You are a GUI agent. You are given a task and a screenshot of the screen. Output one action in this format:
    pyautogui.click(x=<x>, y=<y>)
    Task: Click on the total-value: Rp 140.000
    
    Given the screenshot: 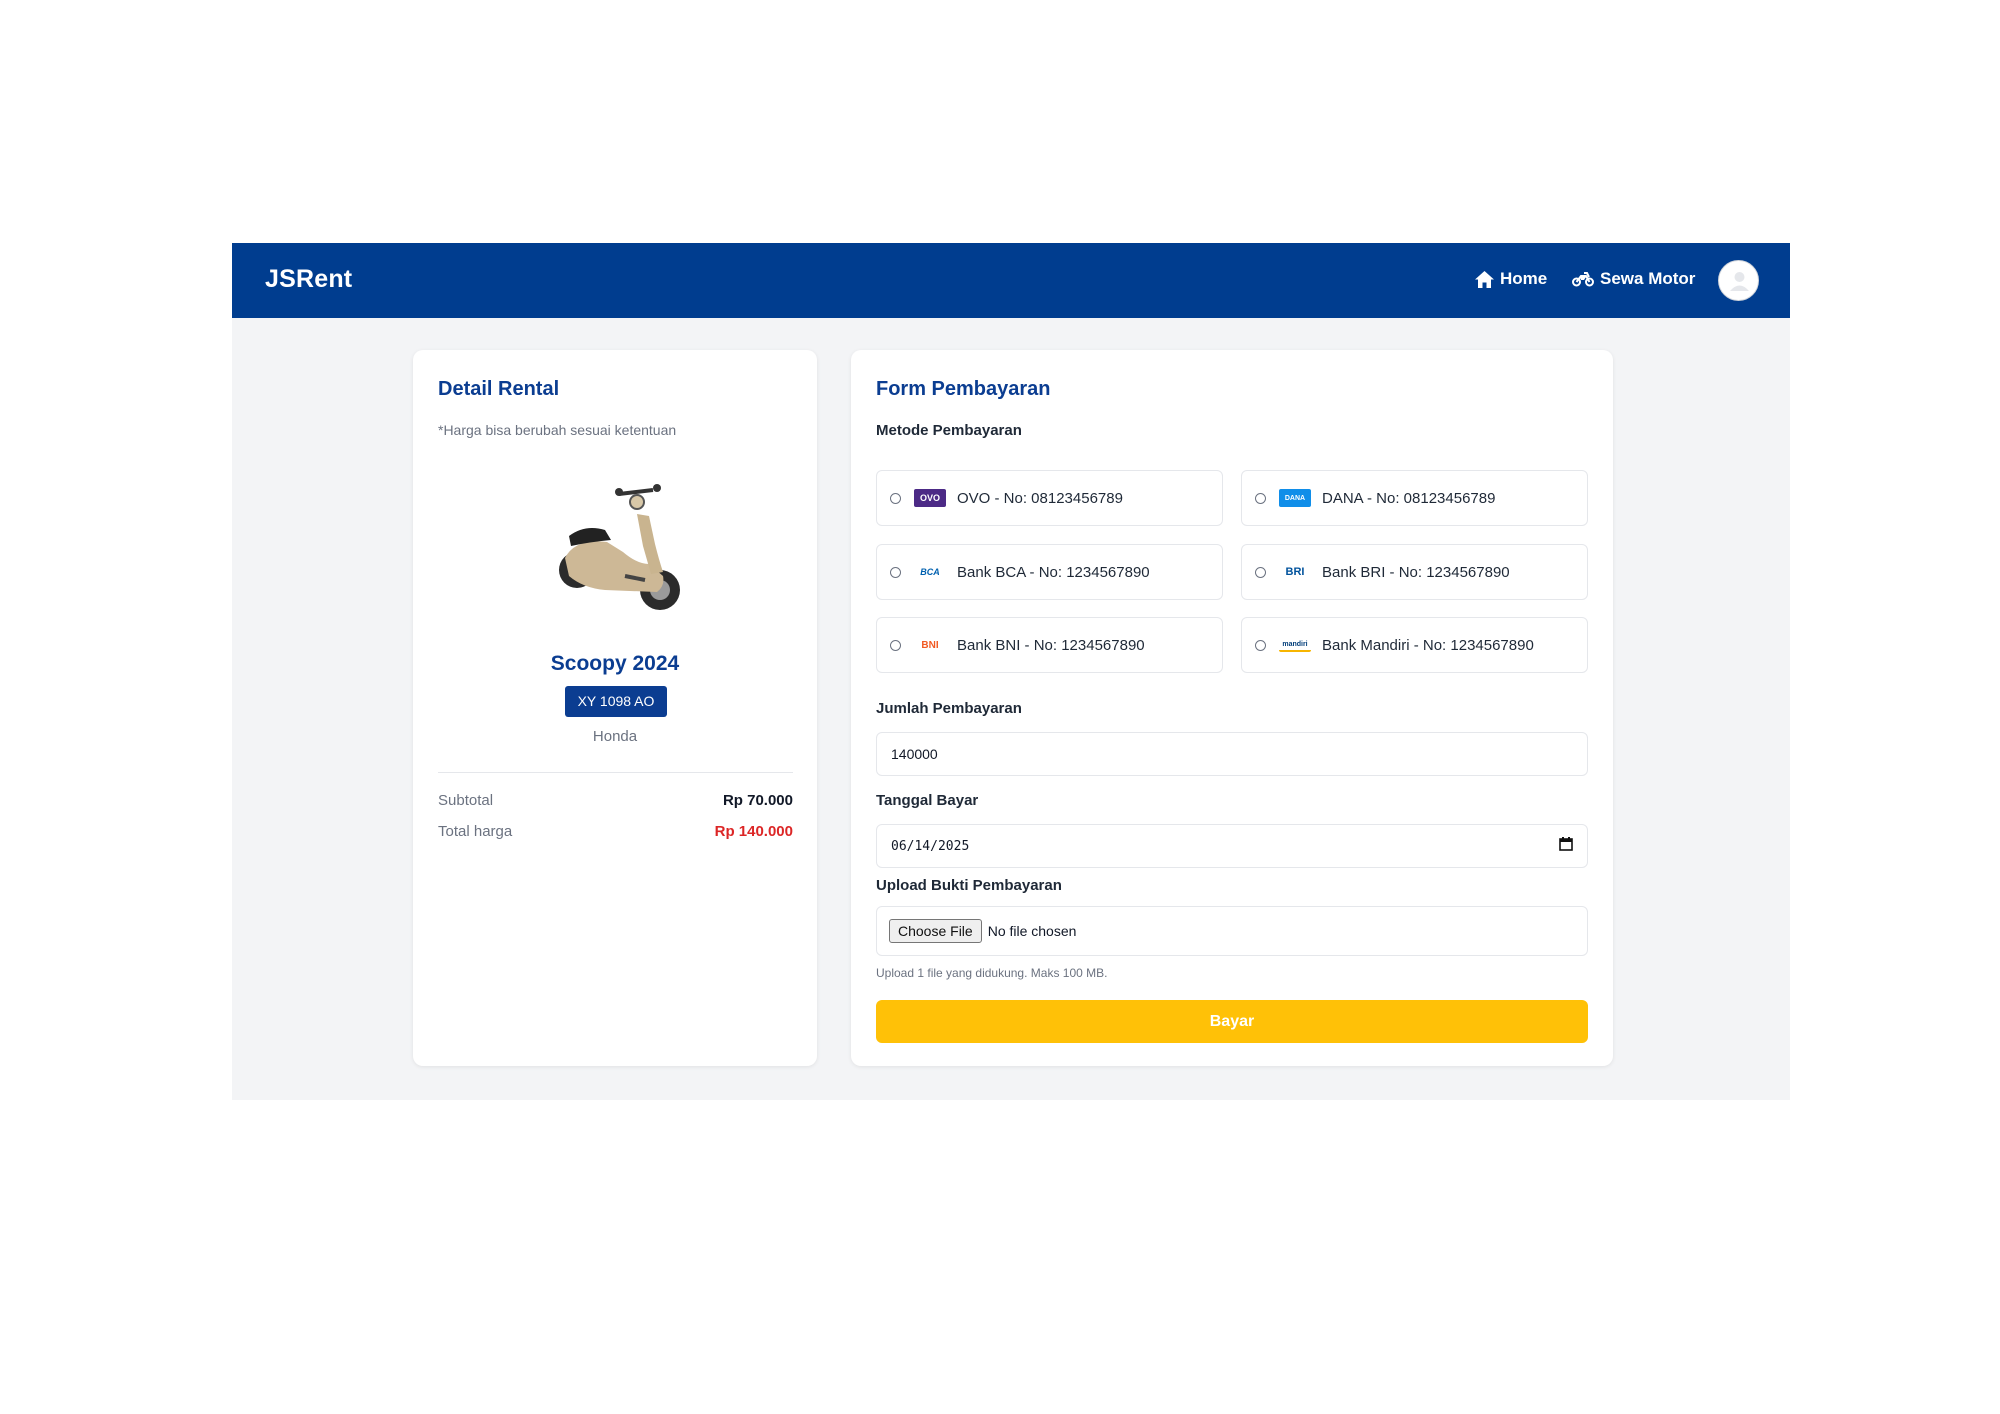 What is the action you would take?
    pyautogui.click(x=753, y=831)
    